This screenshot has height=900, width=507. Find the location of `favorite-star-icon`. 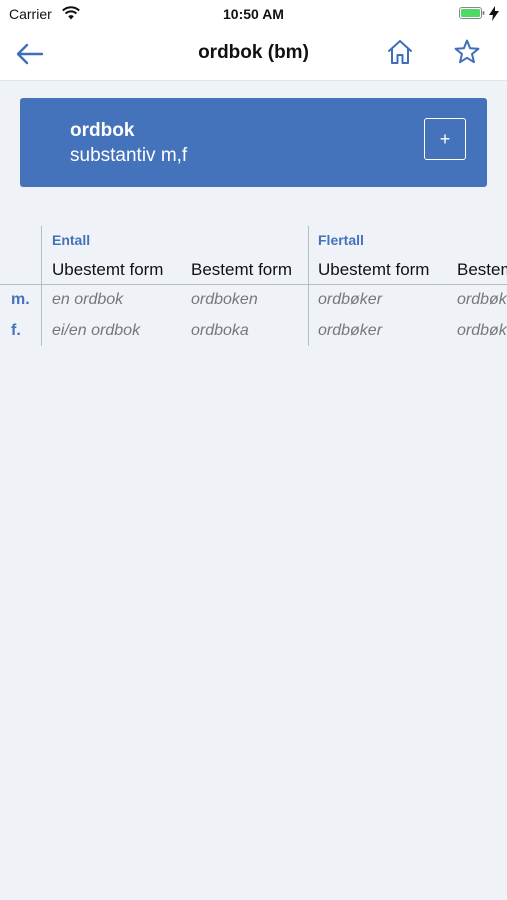

favorite-star-icon is located at coordinates (467, 52).